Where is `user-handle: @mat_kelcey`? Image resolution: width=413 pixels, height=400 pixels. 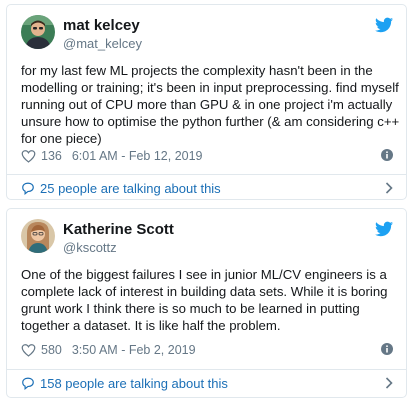
user-handle: @mat_kelcey is located at coordinates (102, 44).